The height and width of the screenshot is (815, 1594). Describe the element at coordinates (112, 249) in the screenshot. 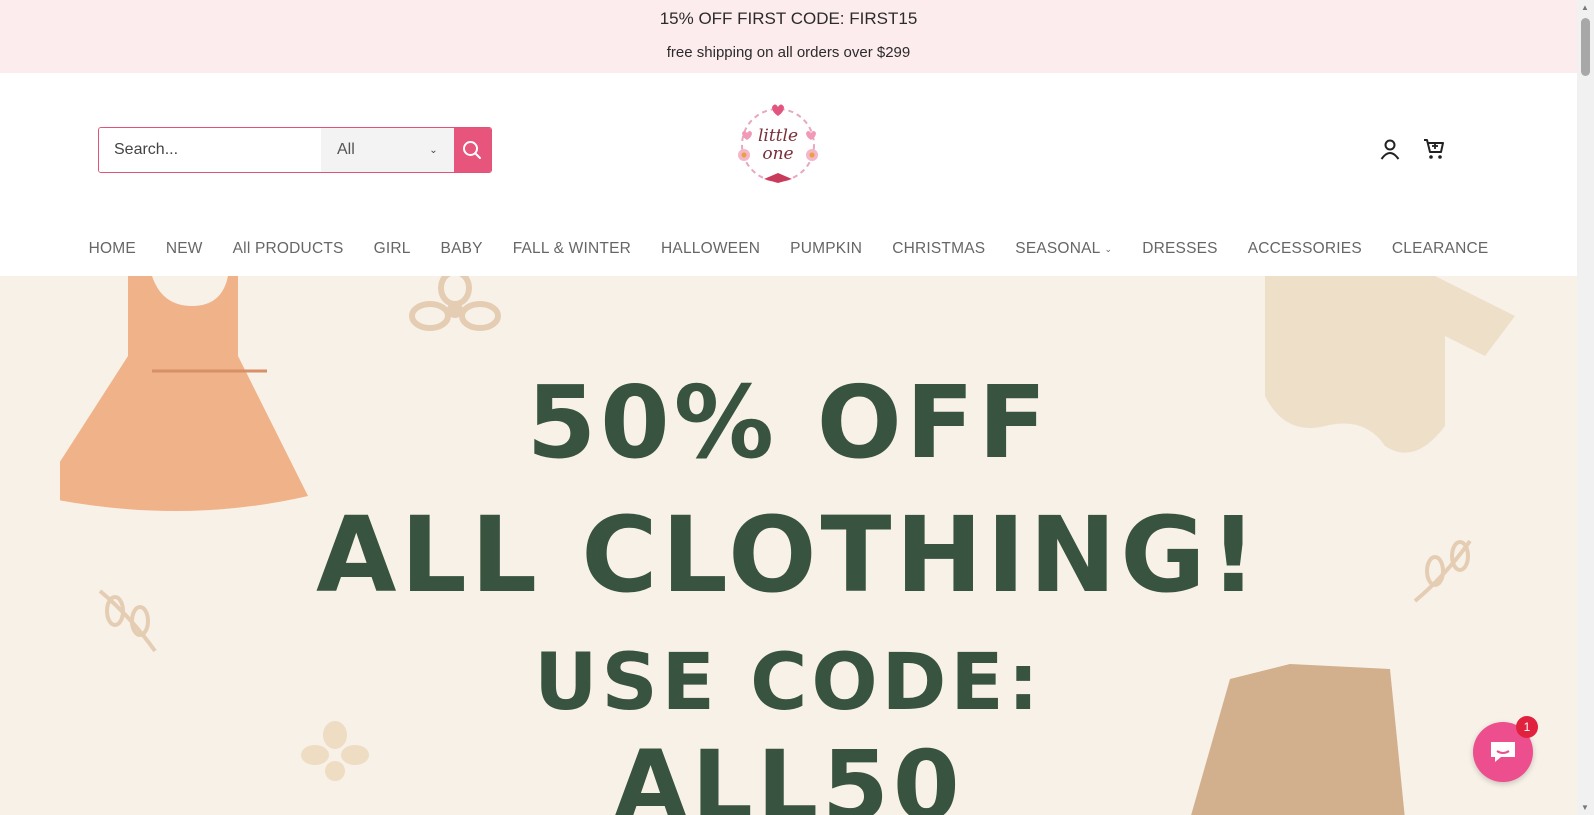

I see `nav-home: HOME` at that location.